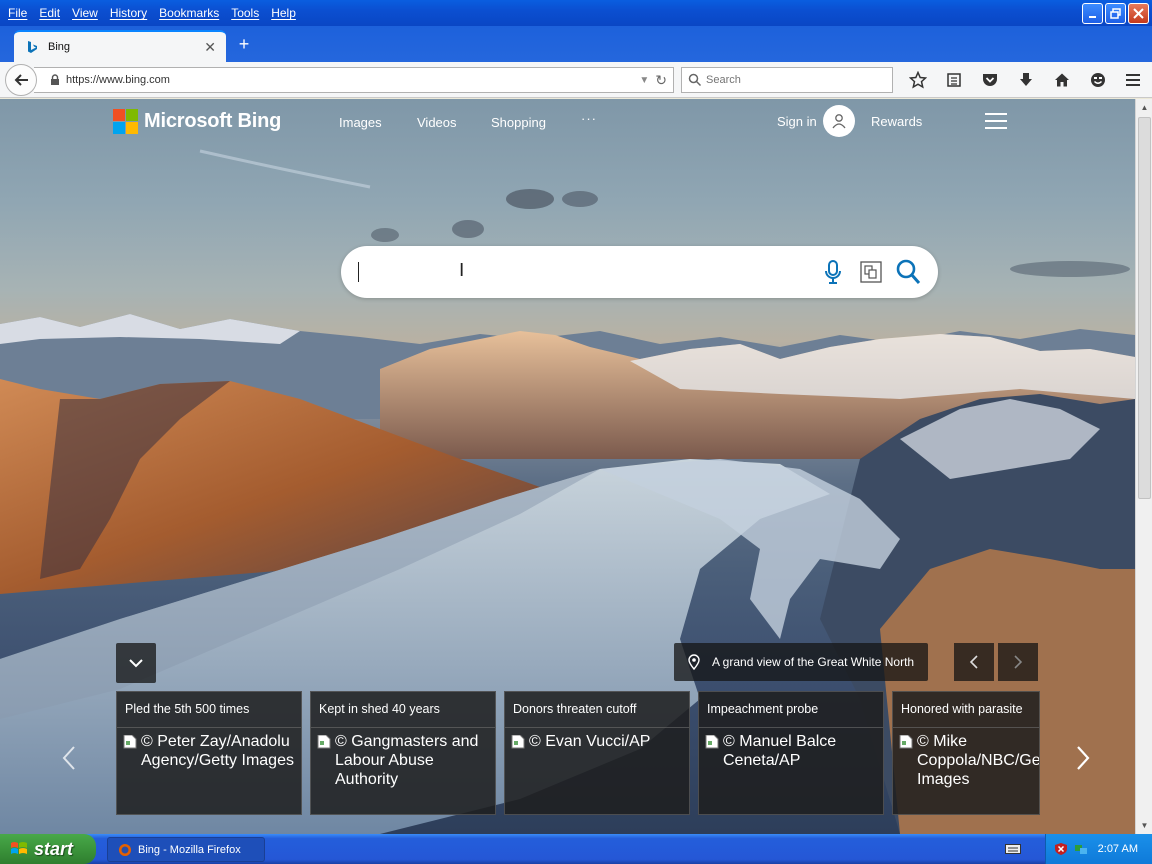  Describe the element at coordinates (801, 662) in the screenshot. I see `image-location-caption: A grand view of the Great White North` at that location.